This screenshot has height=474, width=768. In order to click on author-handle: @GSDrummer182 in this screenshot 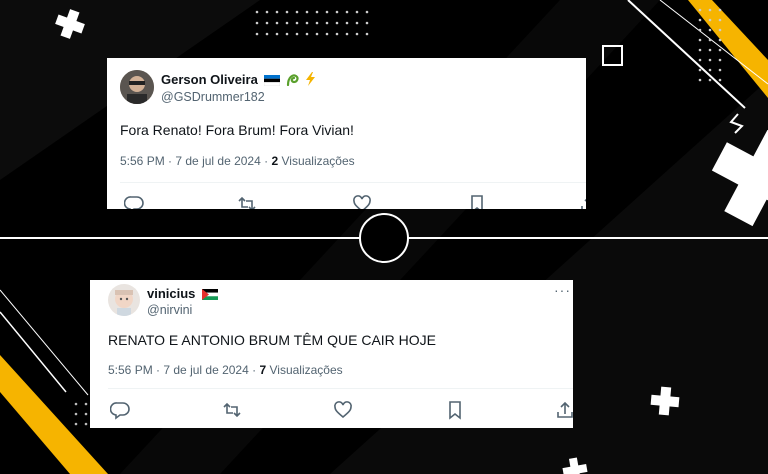, I will do `click(213, 97)`.